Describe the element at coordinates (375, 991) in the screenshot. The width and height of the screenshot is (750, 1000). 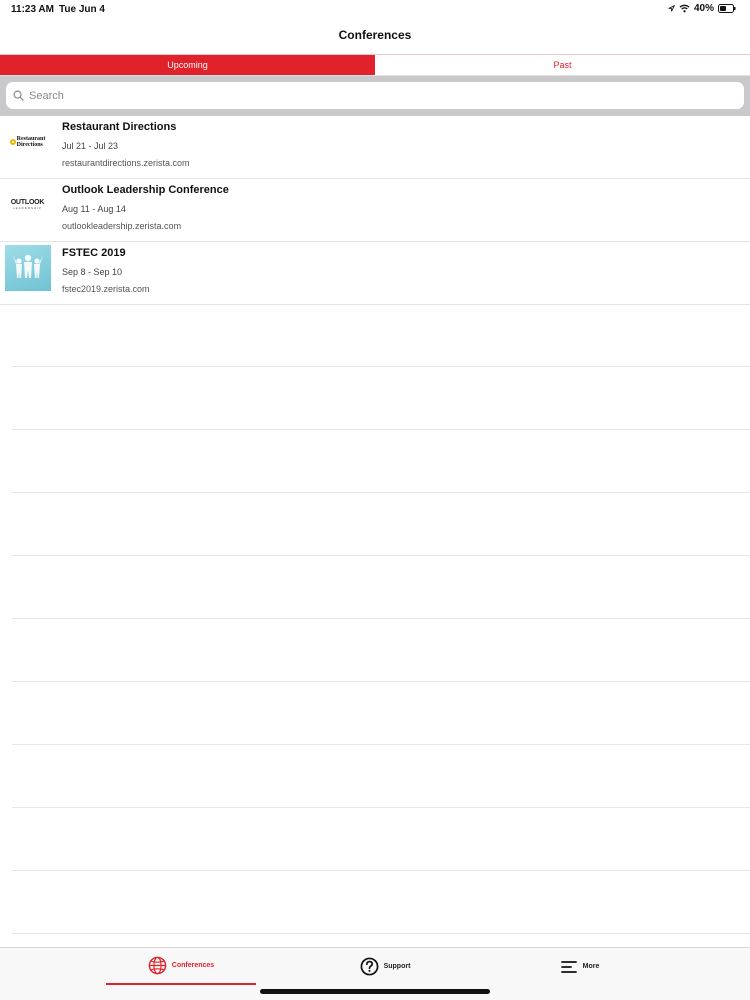
I see `home-indicator` at that location.